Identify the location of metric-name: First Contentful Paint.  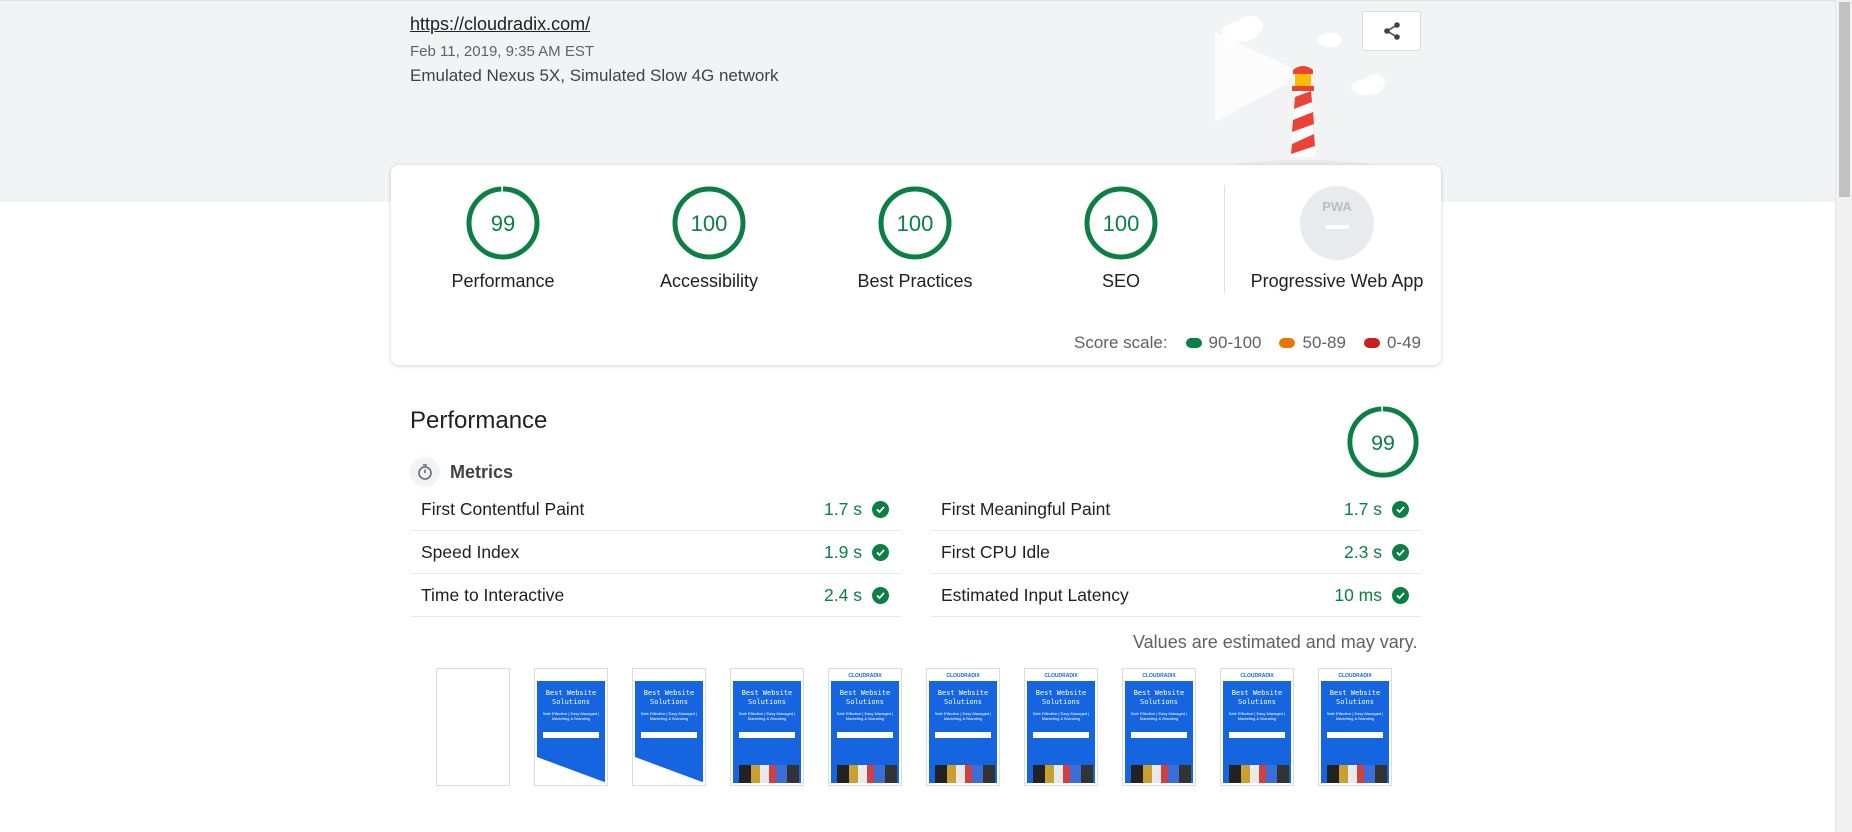
(503, 508).